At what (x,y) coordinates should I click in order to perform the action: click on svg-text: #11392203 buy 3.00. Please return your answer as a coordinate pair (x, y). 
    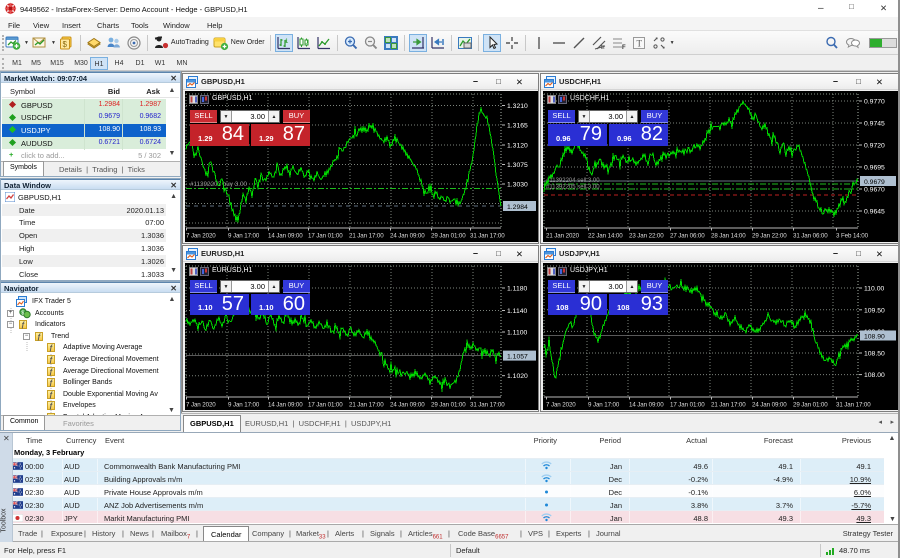
    Looking at the image, I should click on (218, 184).